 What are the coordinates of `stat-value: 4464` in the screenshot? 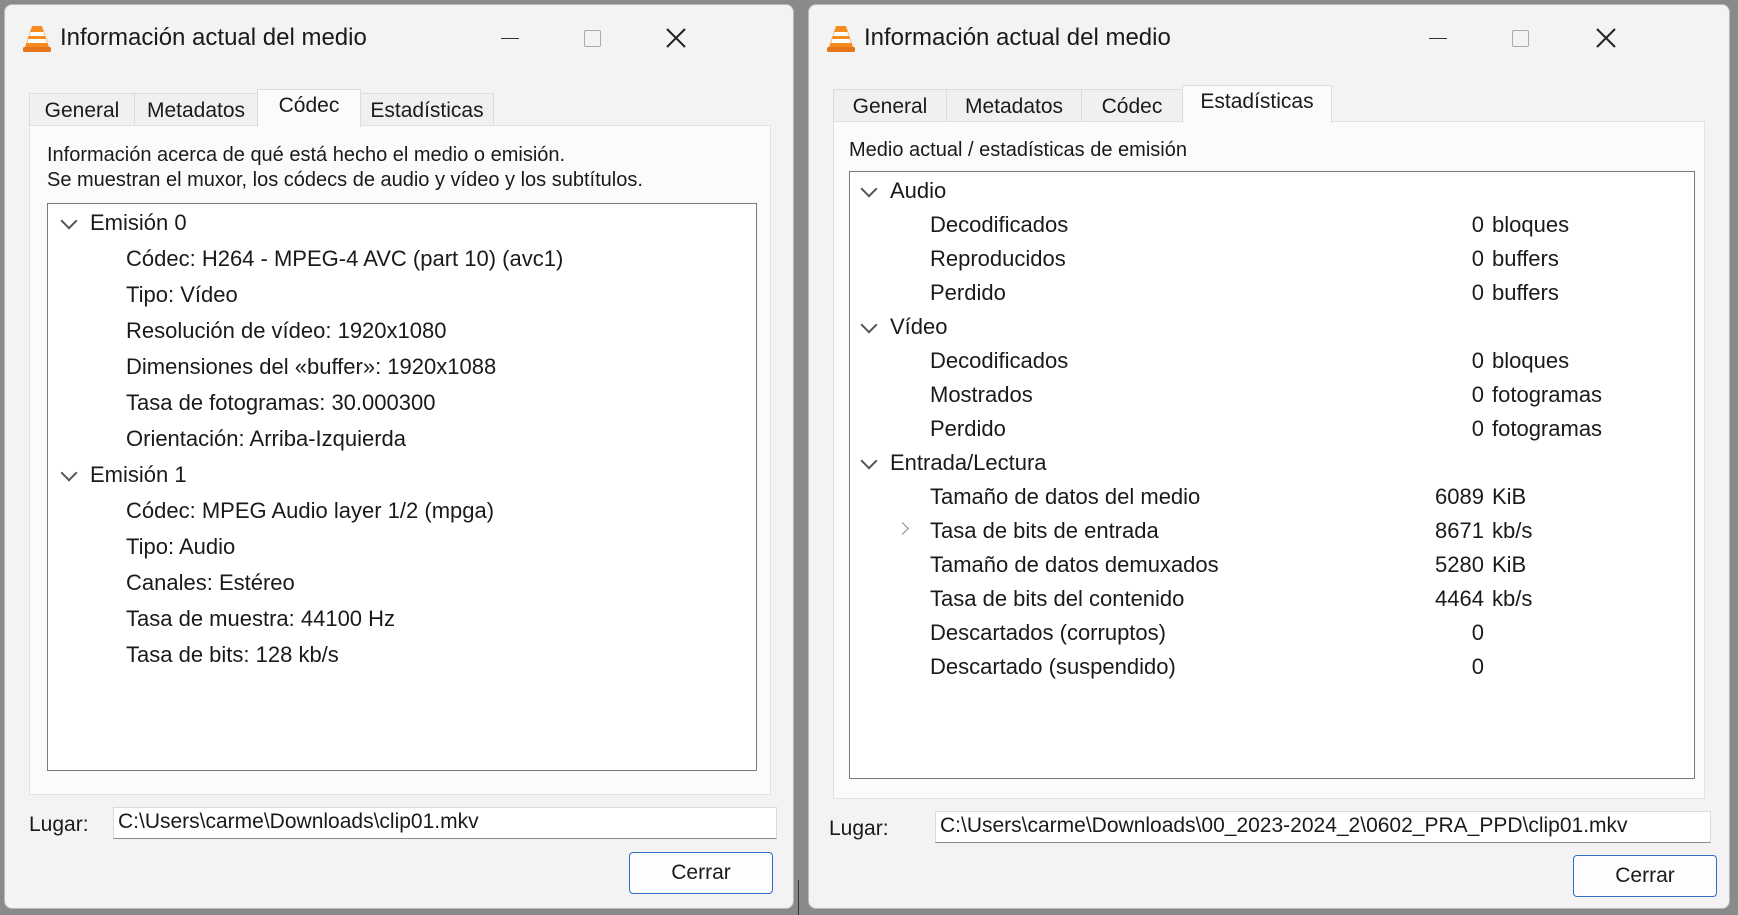 It's located at (1459, 598).